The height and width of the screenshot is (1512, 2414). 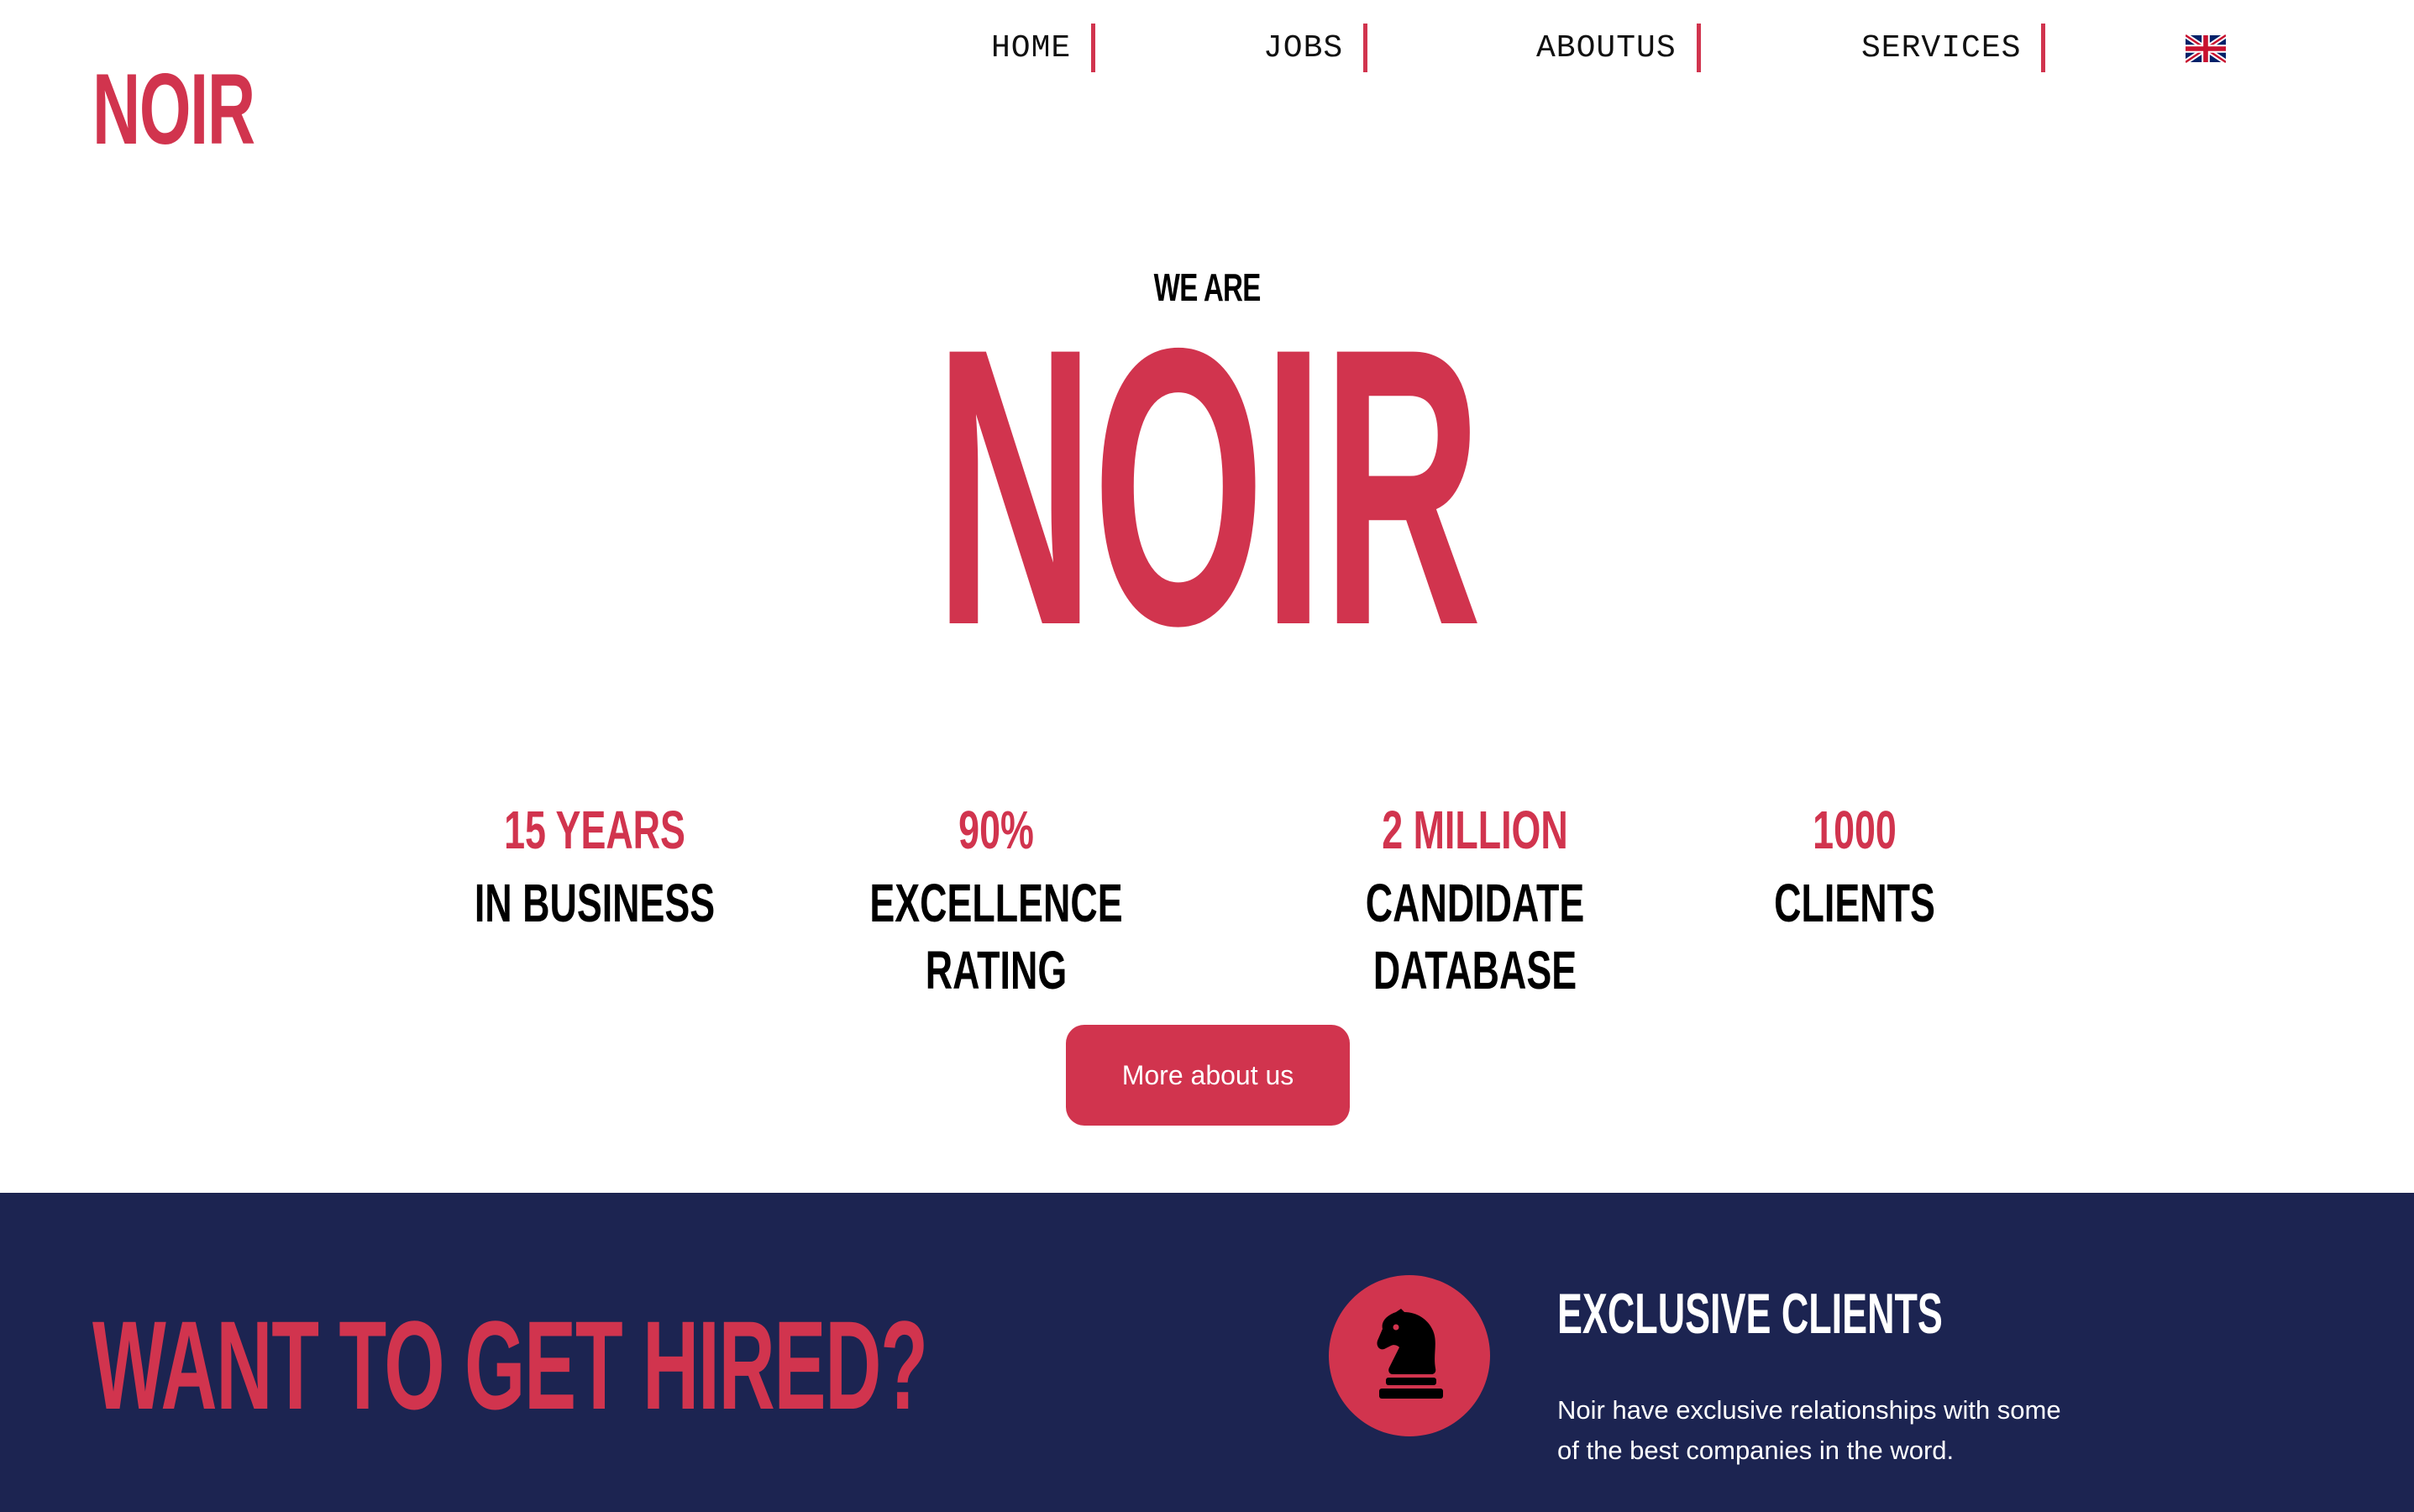 I want to click on logo: NOIR, so click(x=173, y=111).